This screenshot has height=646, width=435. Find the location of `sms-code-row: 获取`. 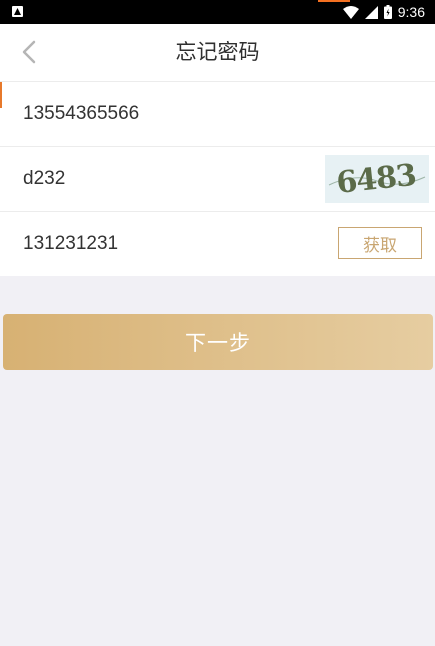

sms-code-row: 获取 is located at coordinates (217, 244).